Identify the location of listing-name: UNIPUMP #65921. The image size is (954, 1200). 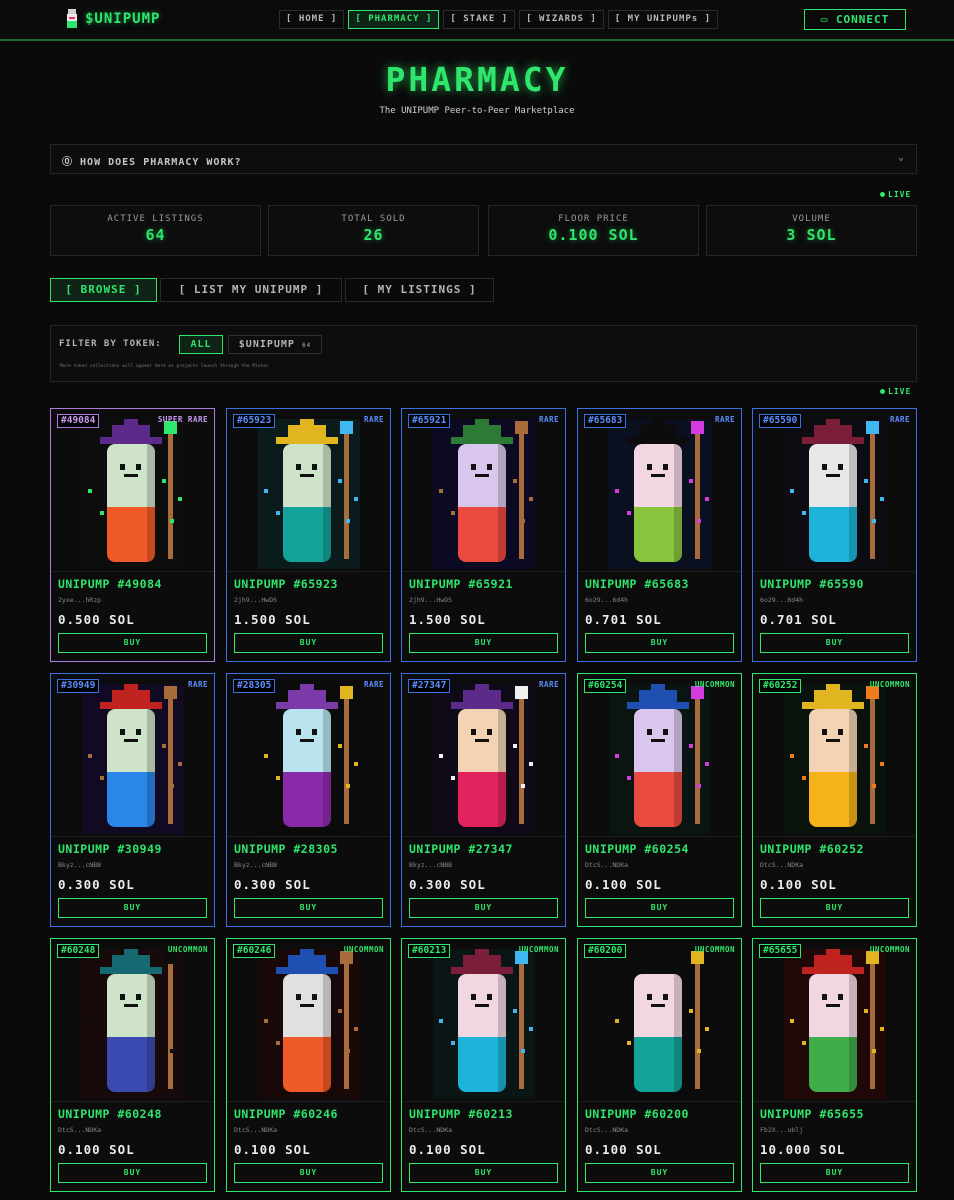
(461, 584).